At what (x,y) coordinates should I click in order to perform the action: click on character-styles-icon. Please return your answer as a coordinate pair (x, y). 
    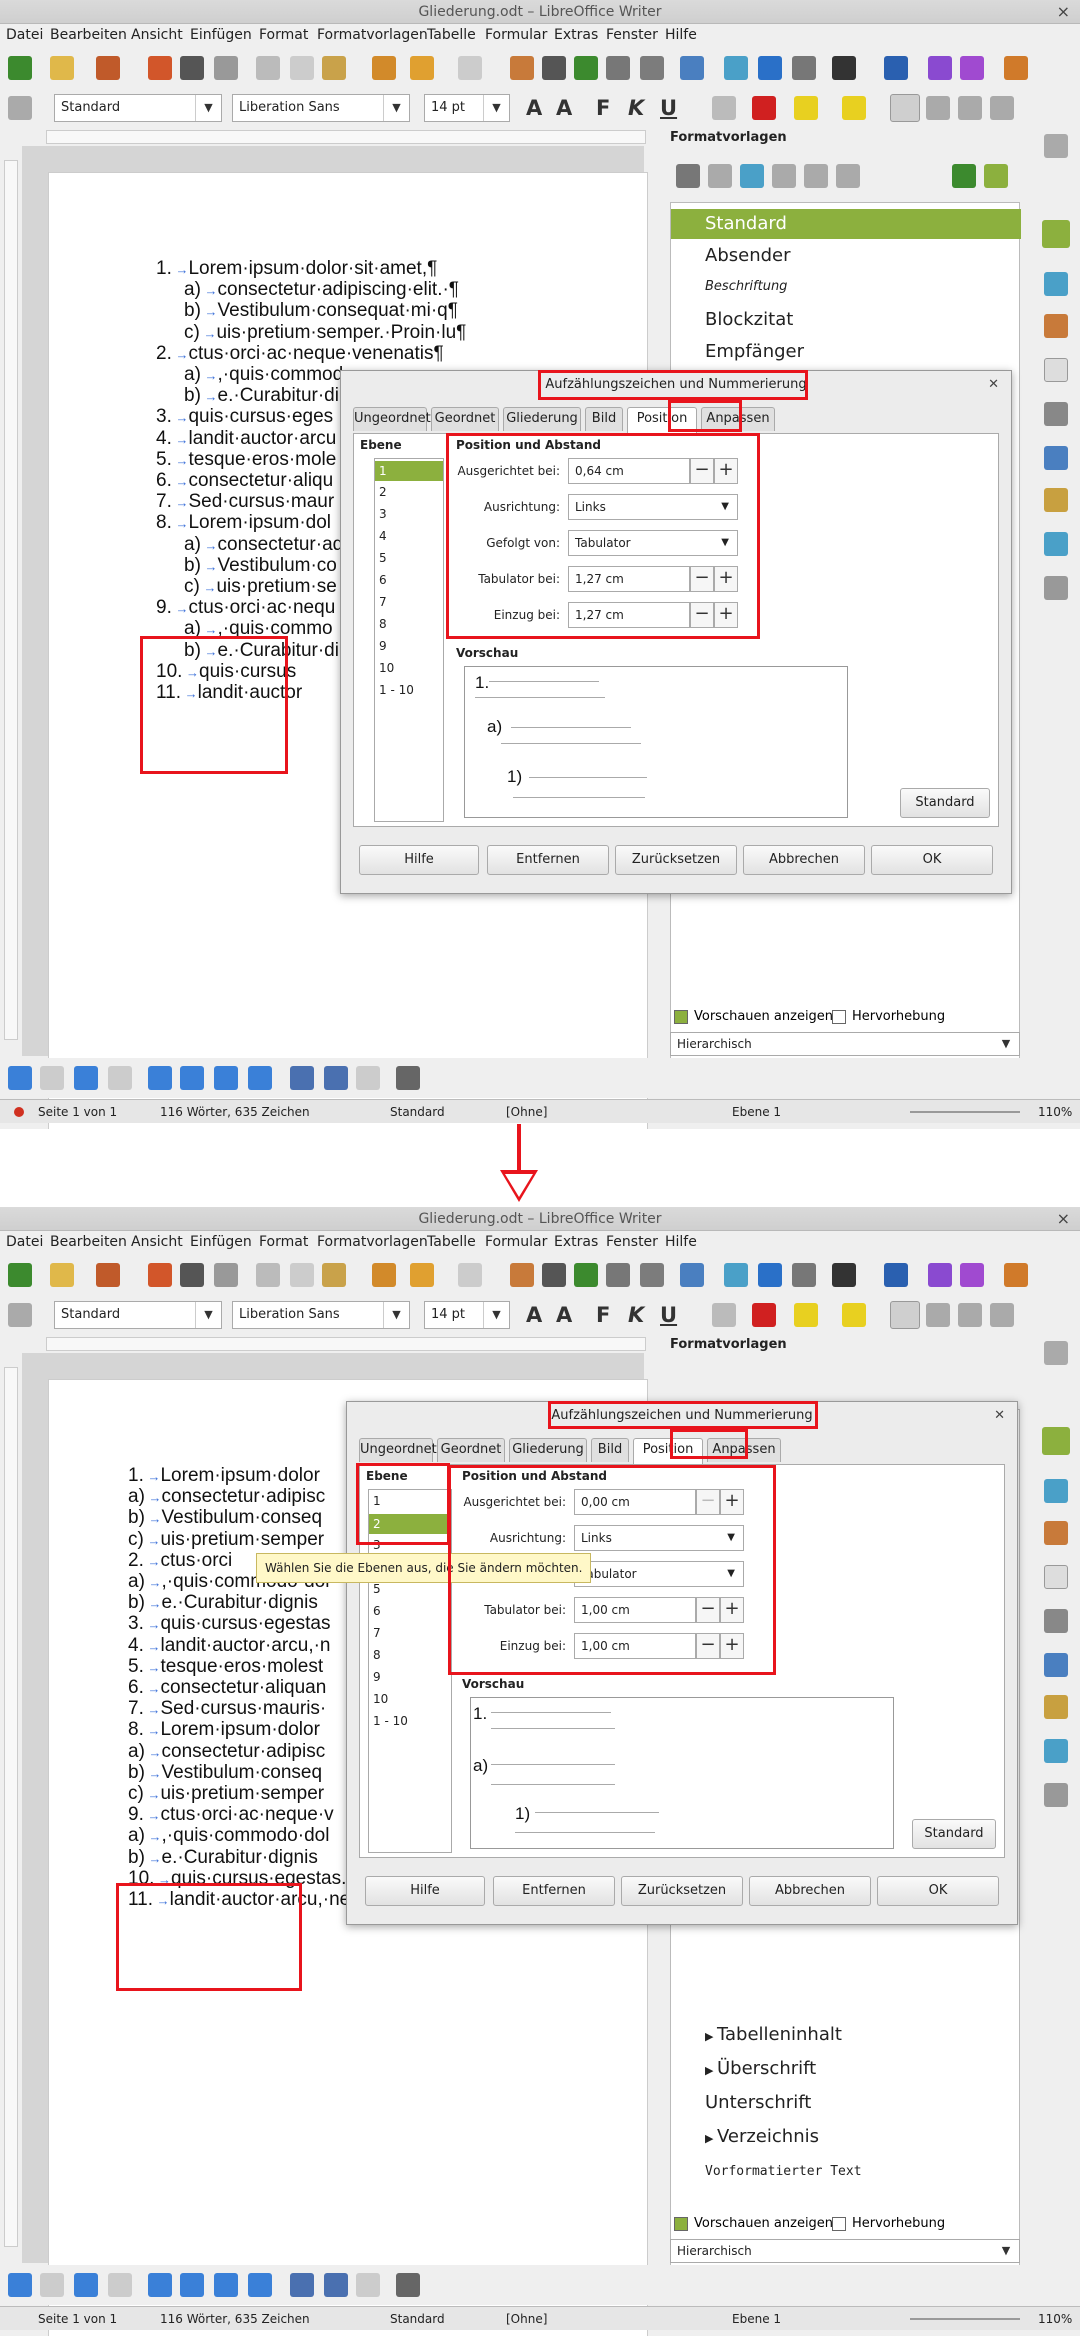
    Looking at the image, I should click on (720, 176).